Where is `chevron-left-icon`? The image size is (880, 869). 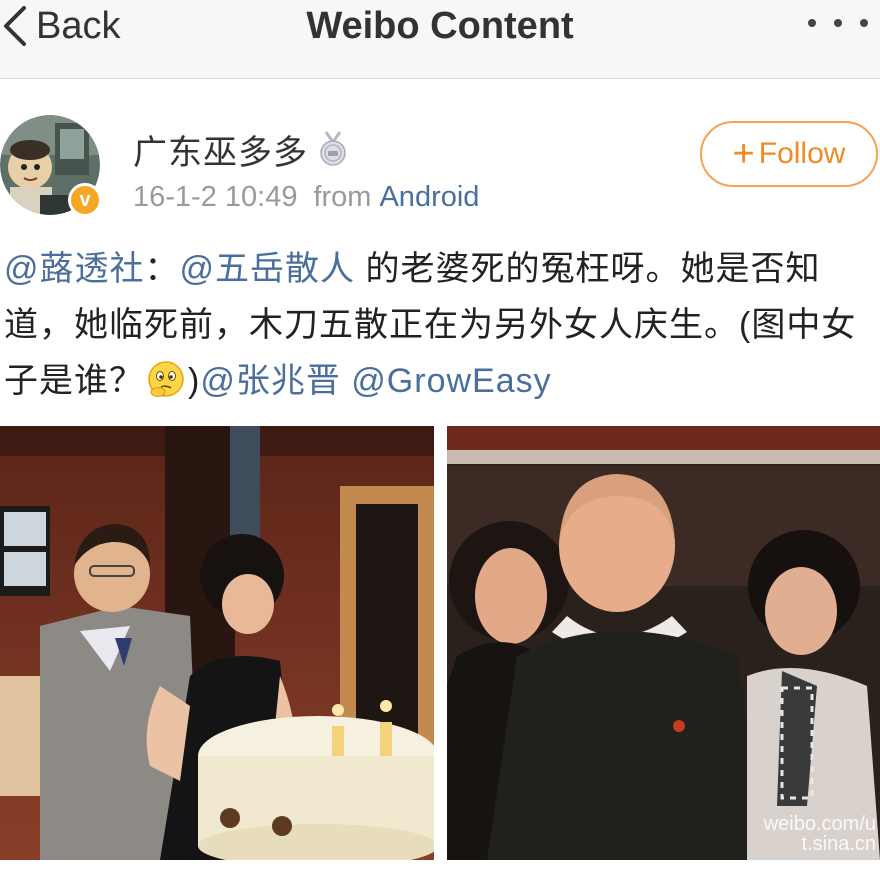 chevron-left-icon is located at coordinates (15, 26).